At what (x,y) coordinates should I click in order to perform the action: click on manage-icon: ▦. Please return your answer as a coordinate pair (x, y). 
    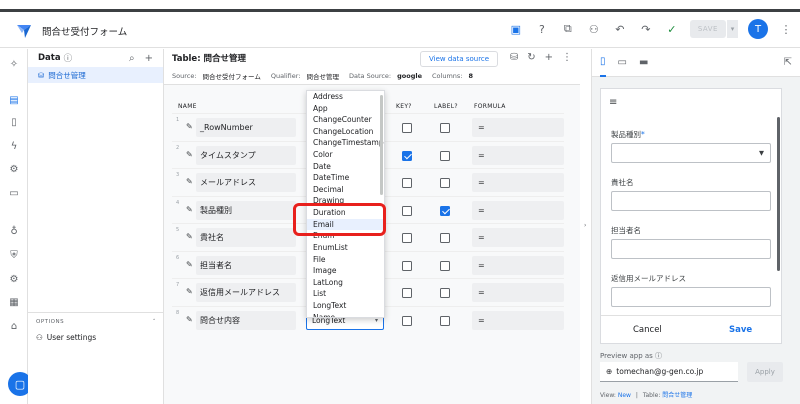
    Looking at the image, I should click on (14, 302).